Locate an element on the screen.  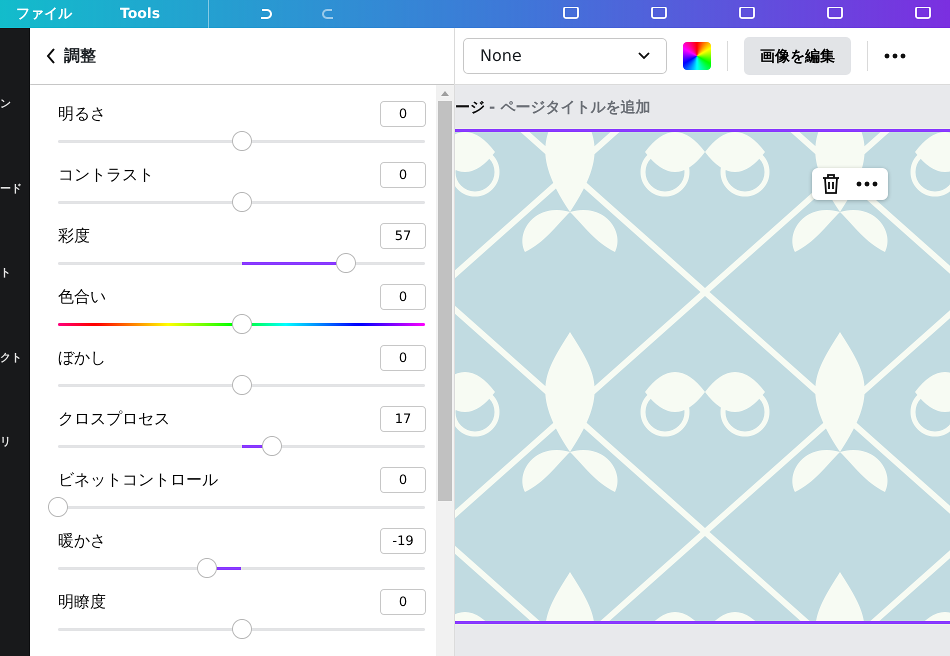
trash-icon is located at coordinates (831, 184).